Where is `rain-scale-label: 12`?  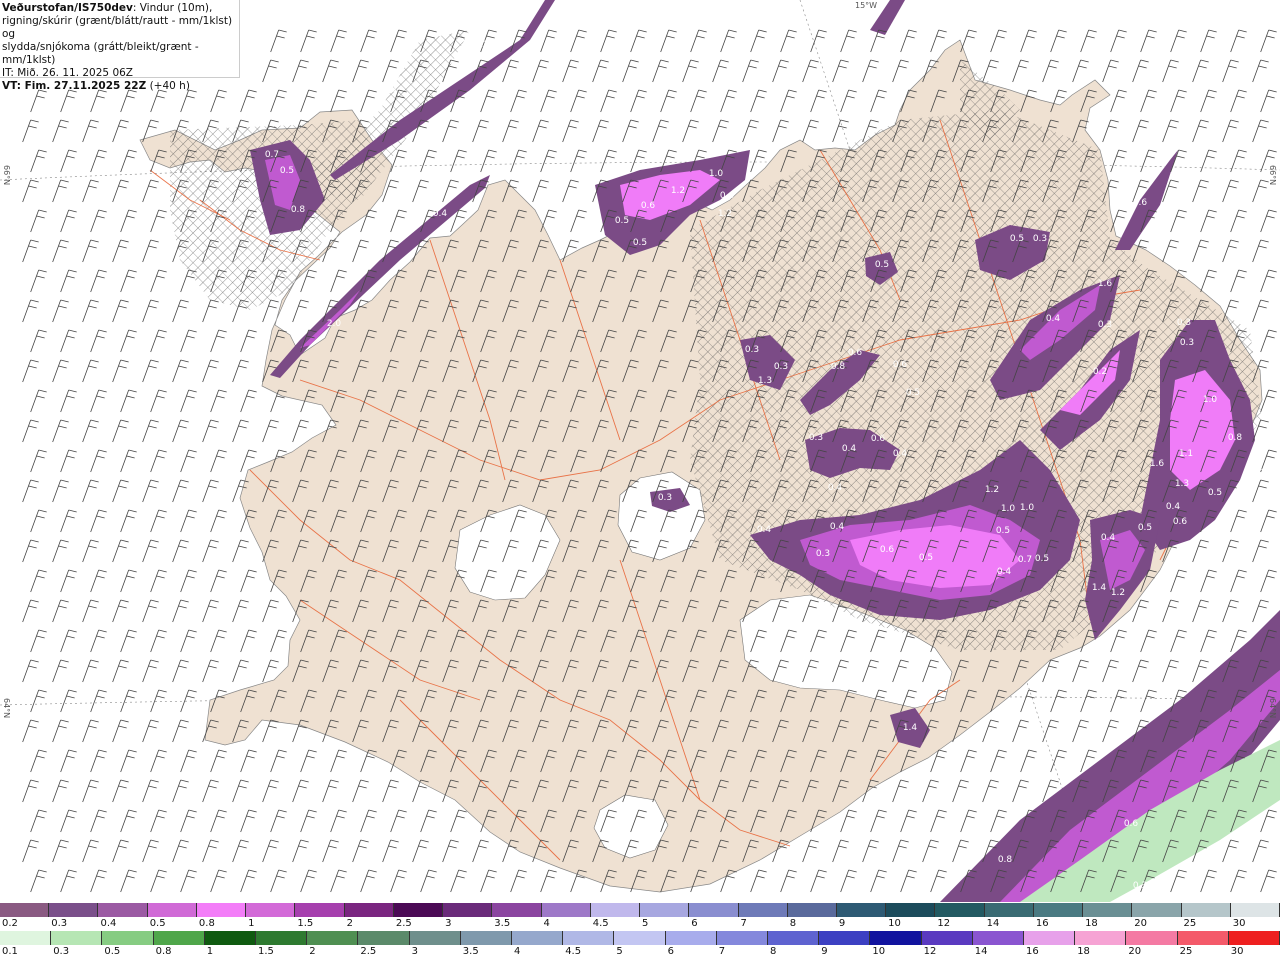 rain-scale-label: 12 is located at coordinates (930, 951).